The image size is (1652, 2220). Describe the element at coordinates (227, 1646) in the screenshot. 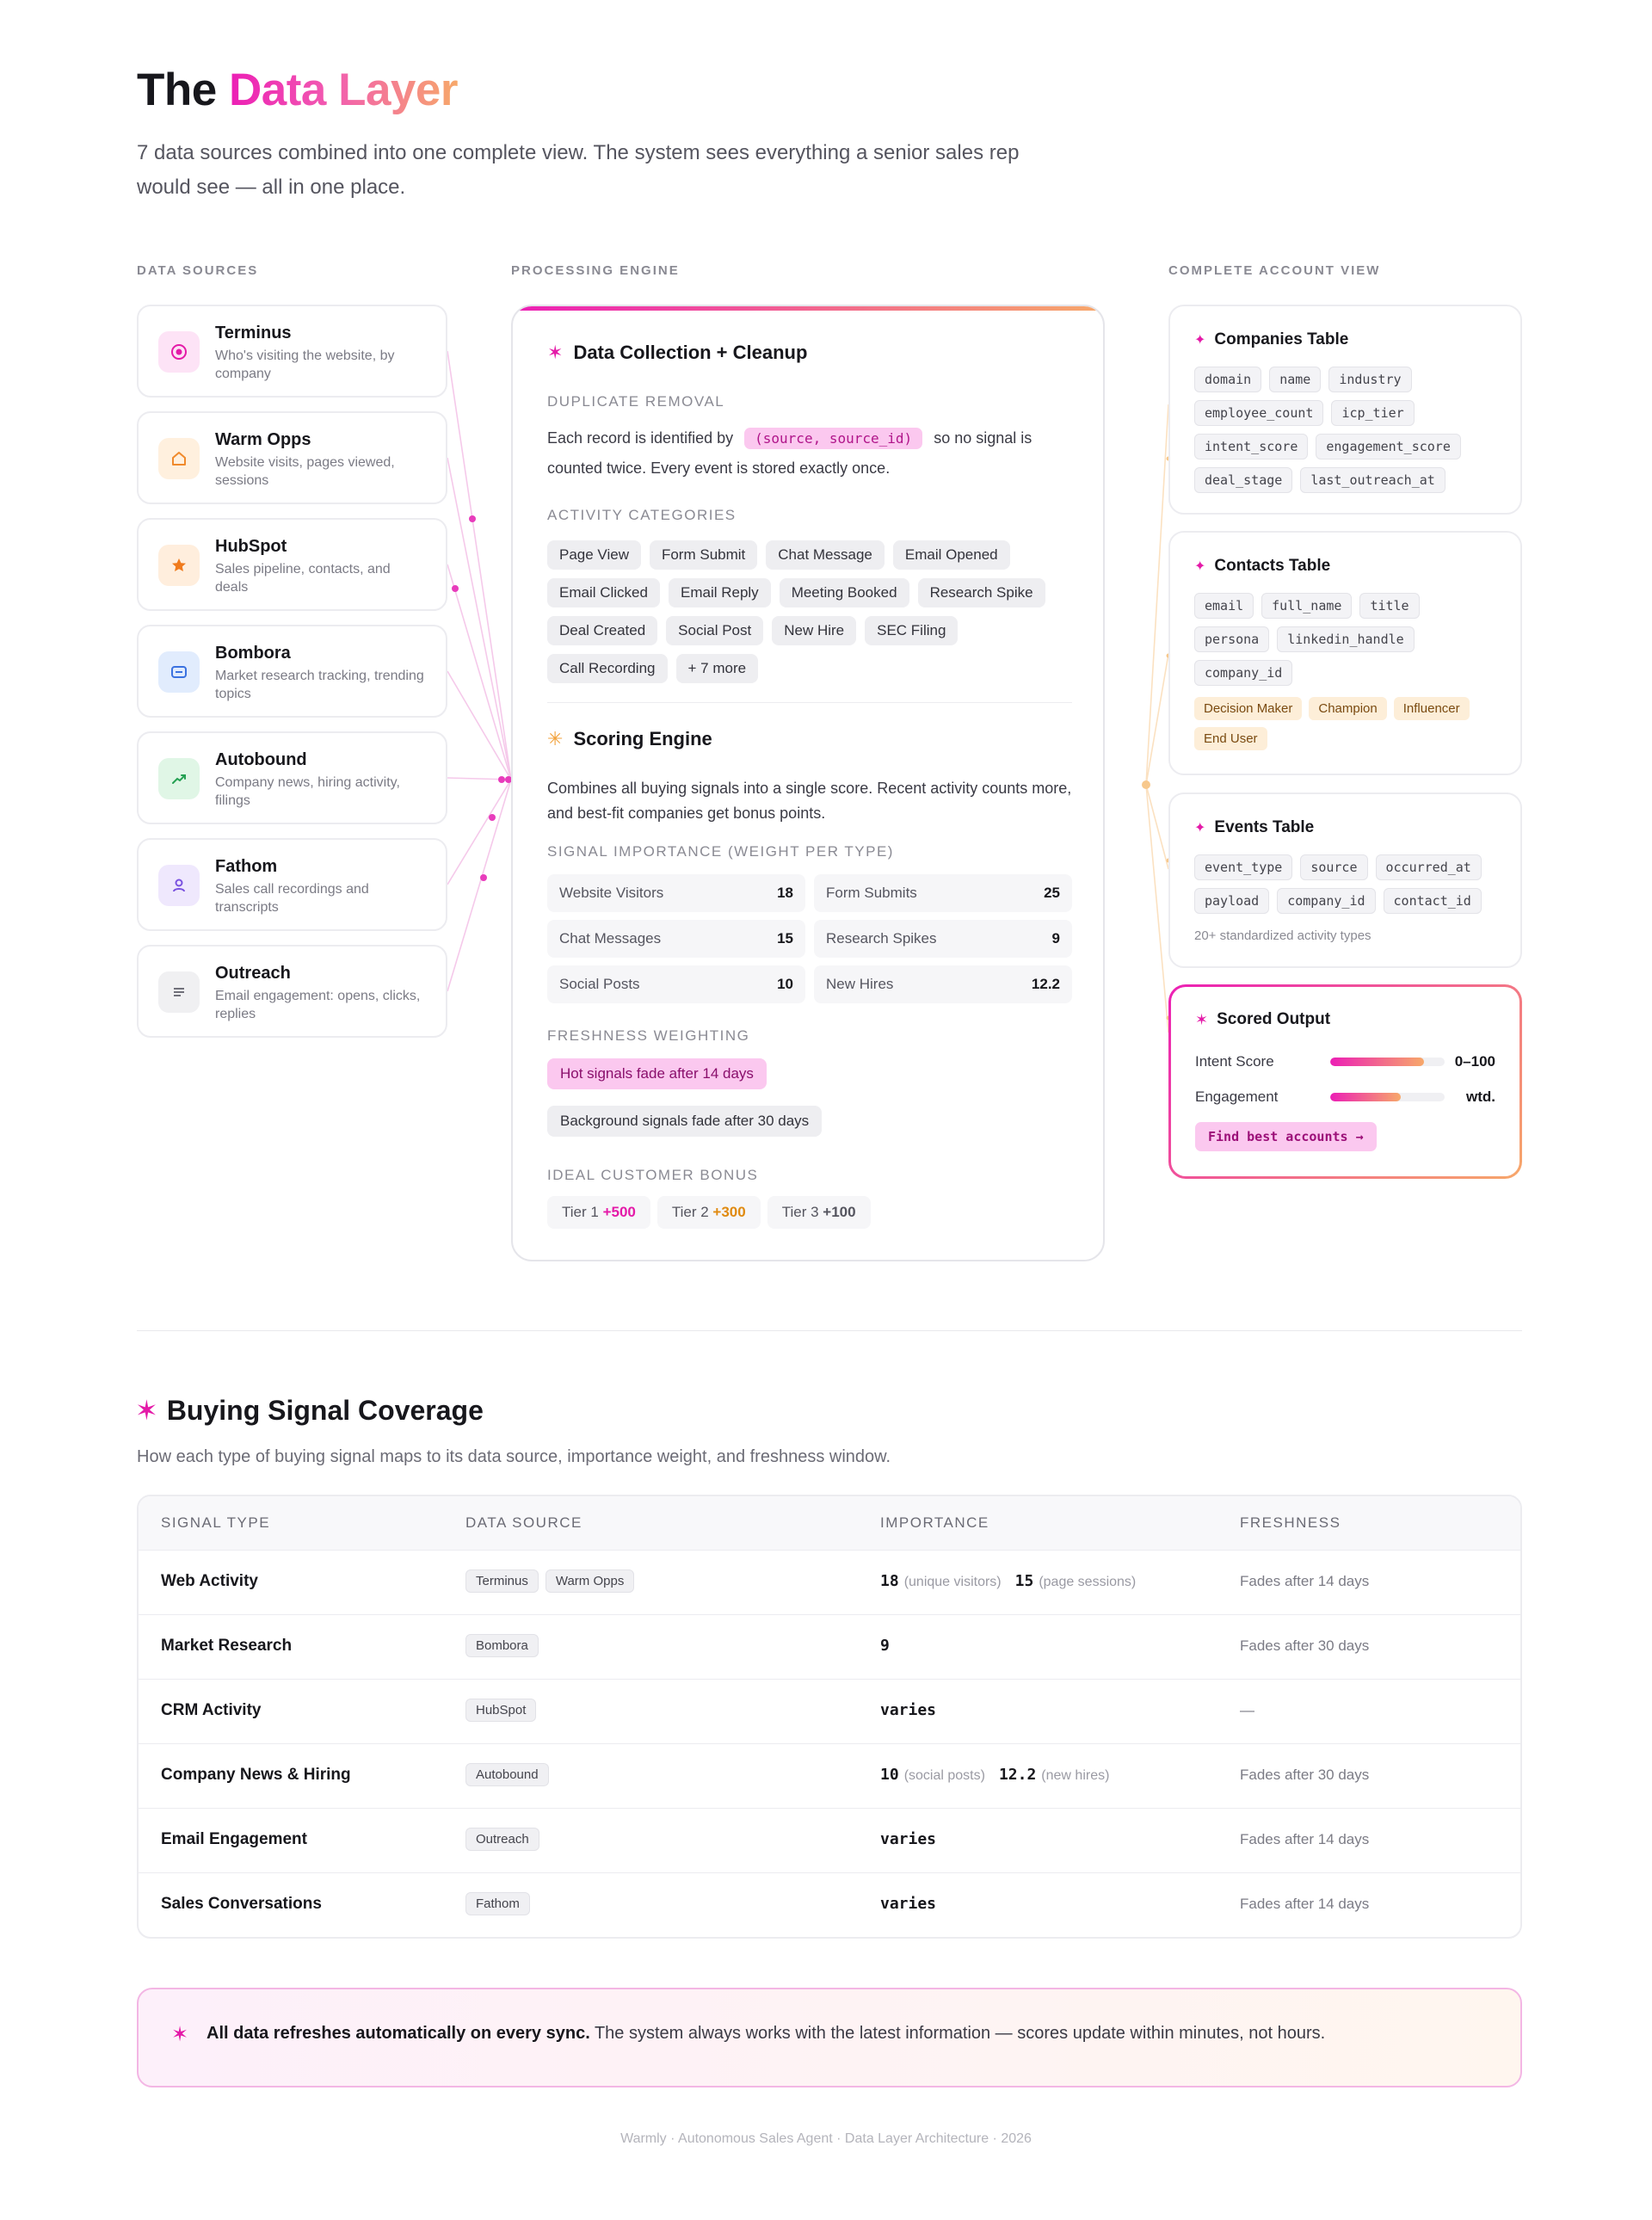

I see `signal-type: Market Research` at that location.